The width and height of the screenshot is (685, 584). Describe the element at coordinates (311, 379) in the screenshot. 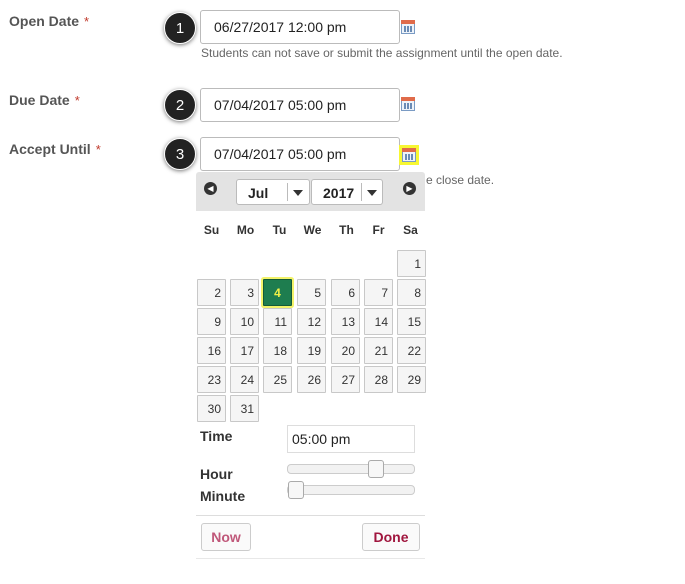

I see `calendar-day: 26` at that location.